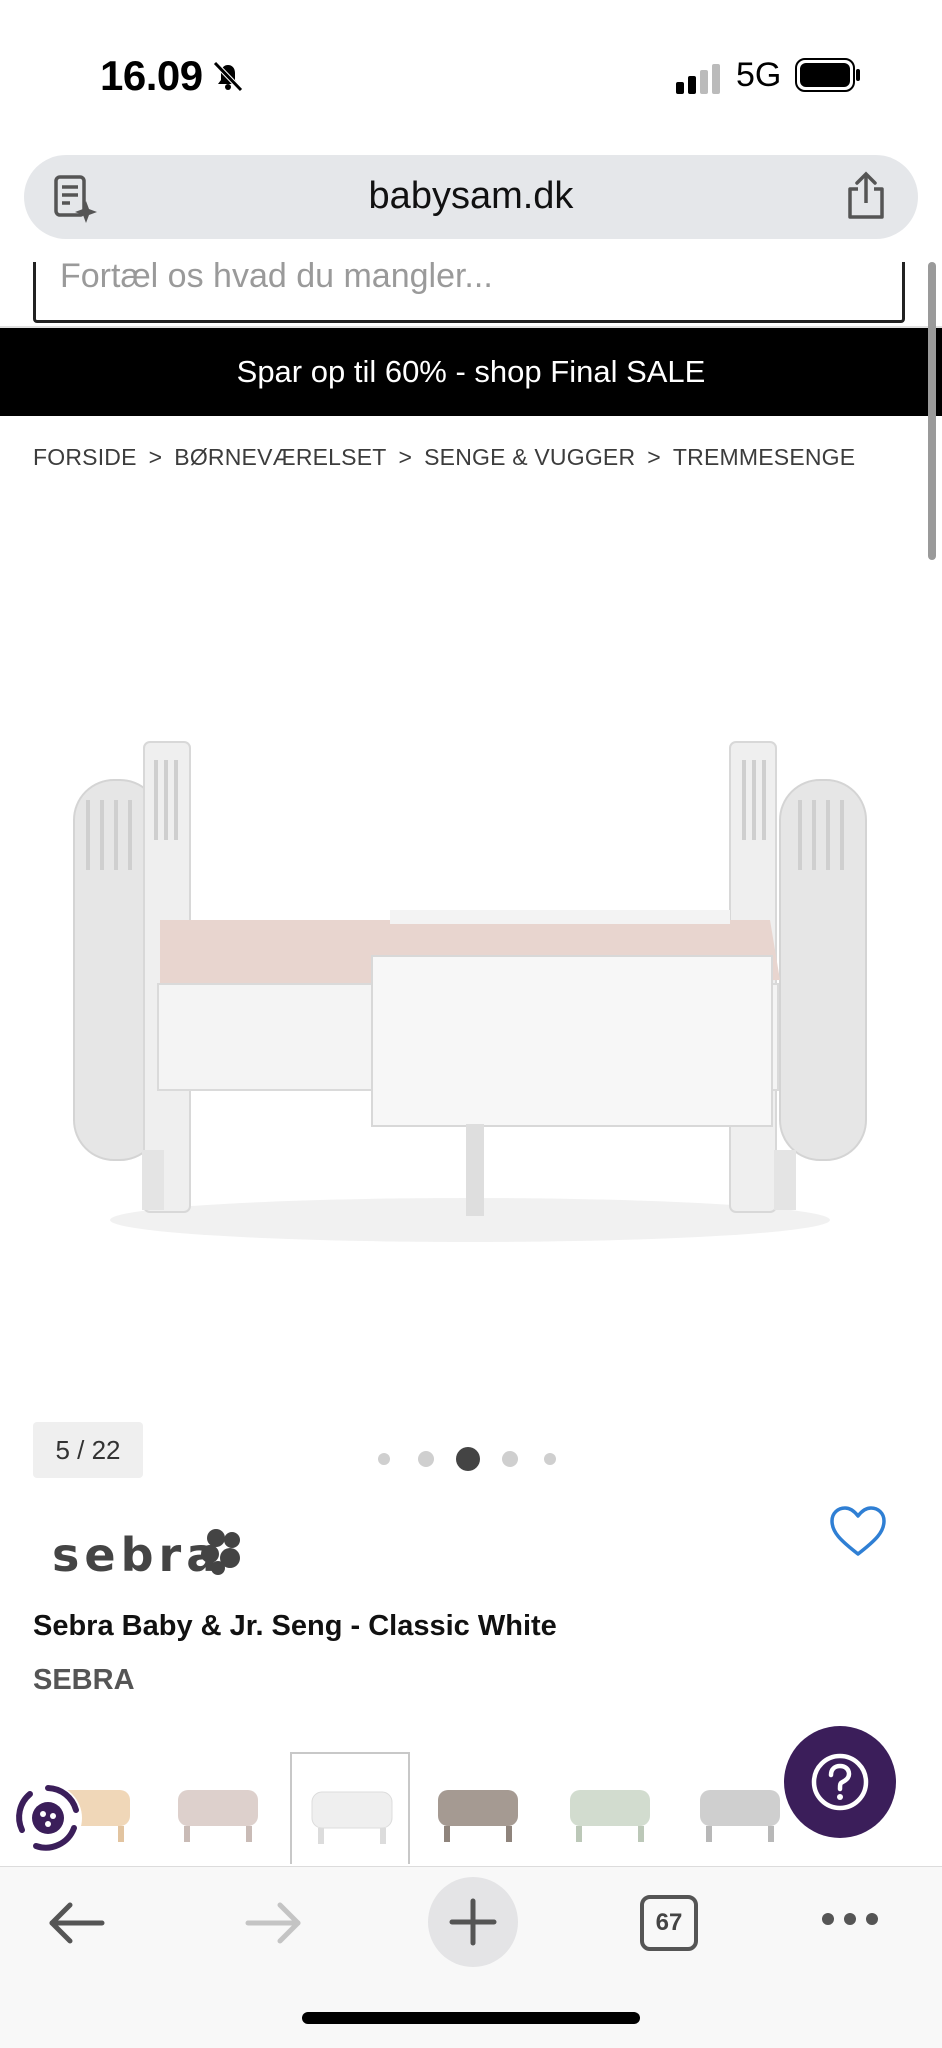 Image resolution: width=942 pixels, height=2048 pixels. I want to click on variant-thumb-grey, so click(740, 1808).